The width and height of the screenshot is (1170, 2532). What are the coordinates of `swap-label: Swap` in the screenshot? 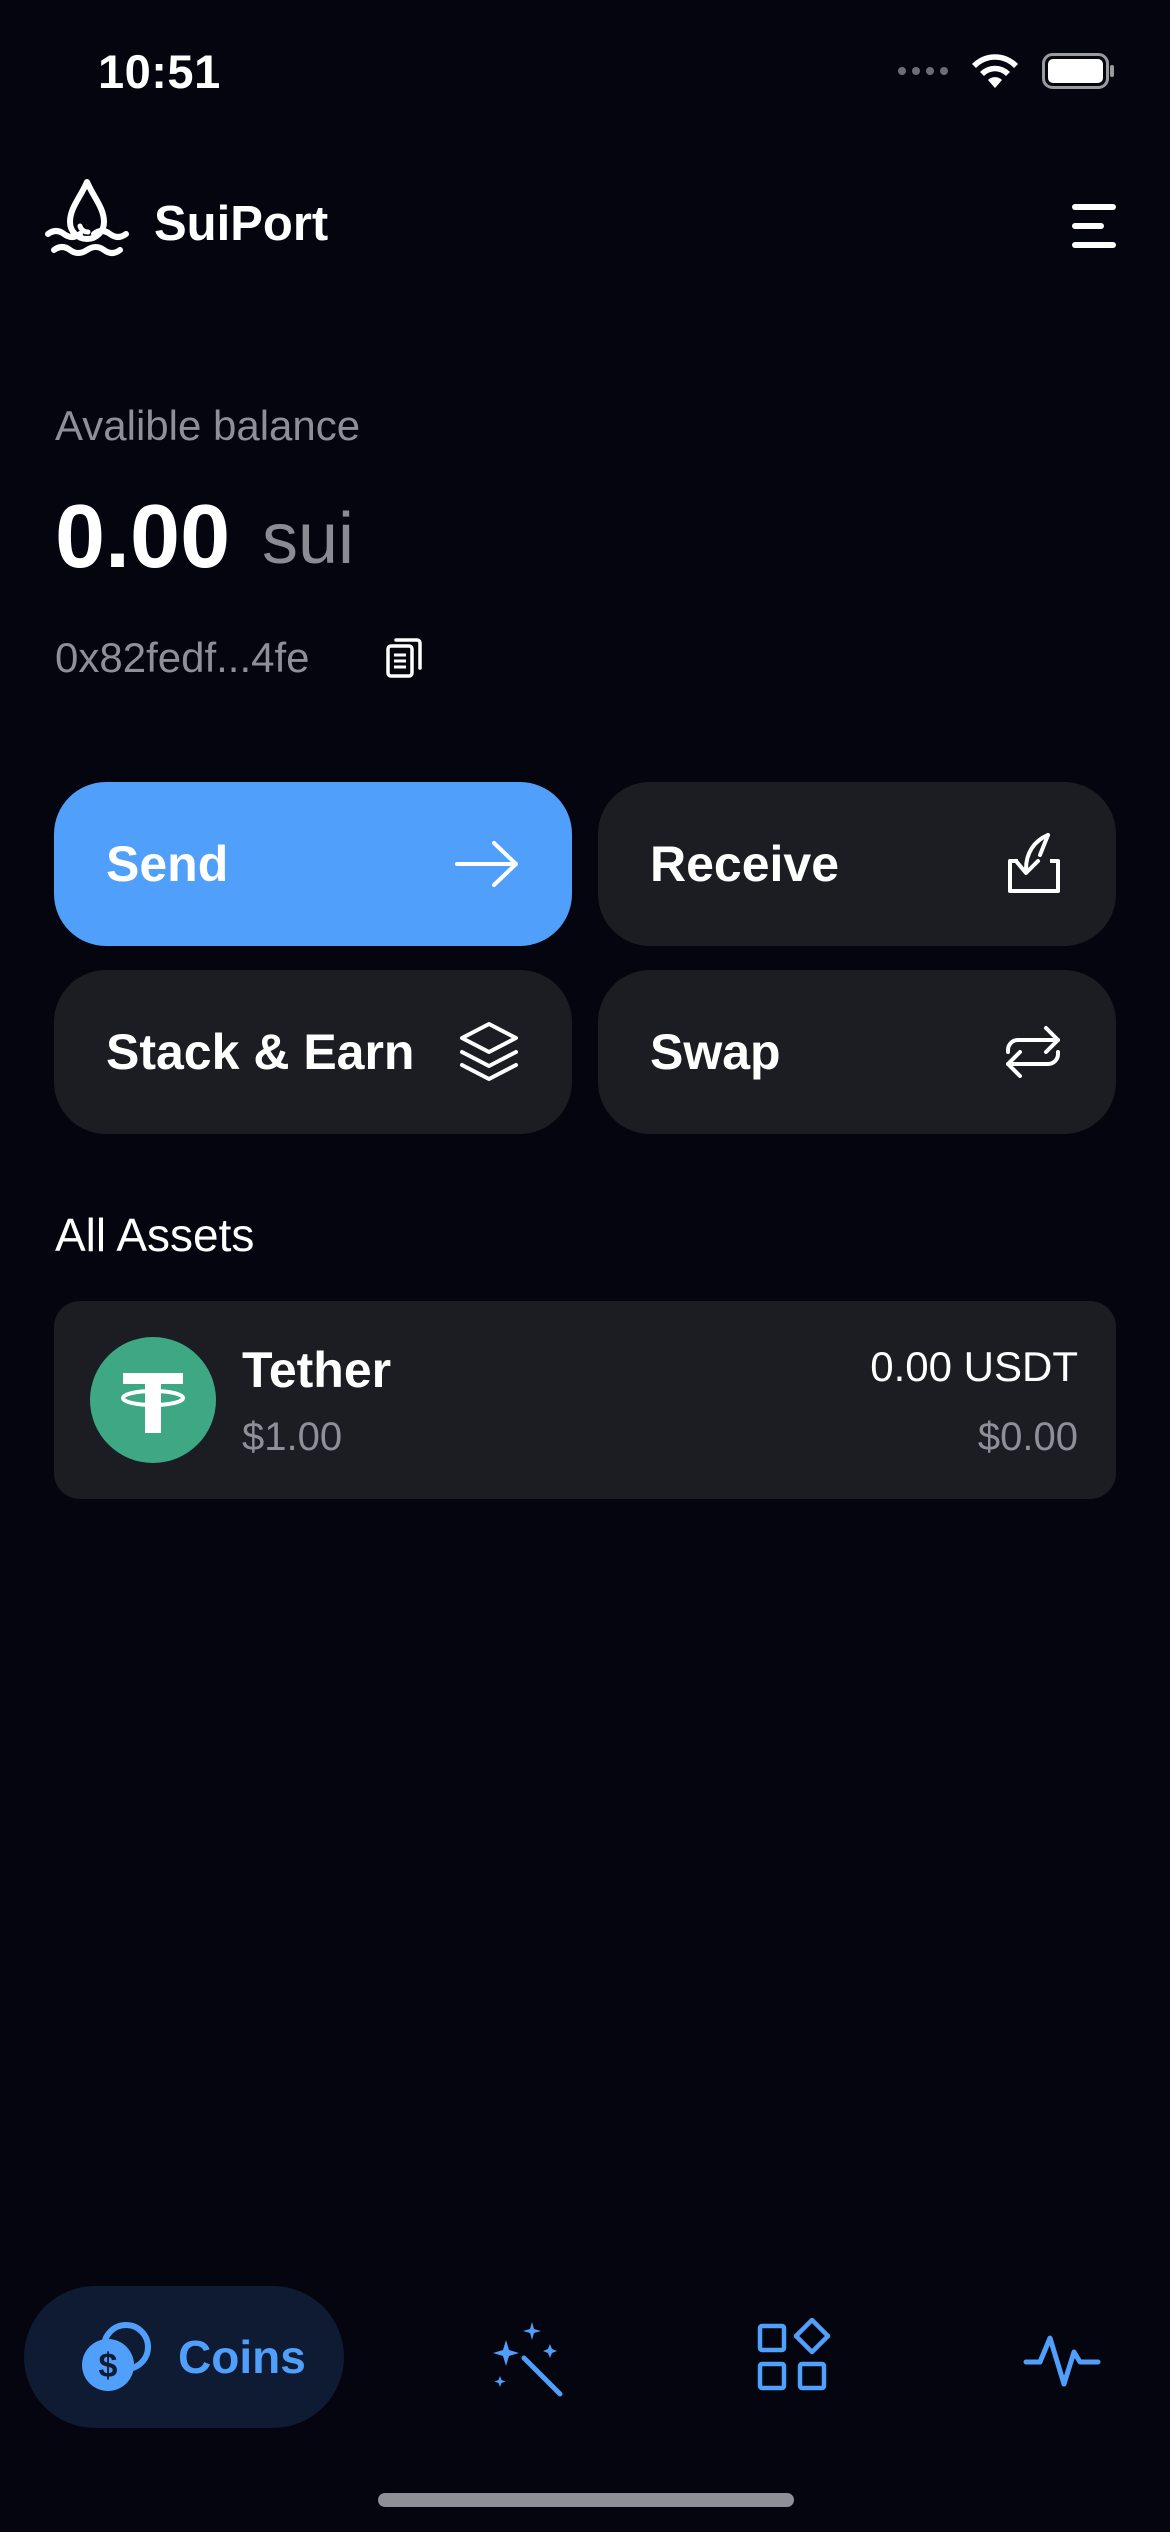 It's located at (715, 1052).